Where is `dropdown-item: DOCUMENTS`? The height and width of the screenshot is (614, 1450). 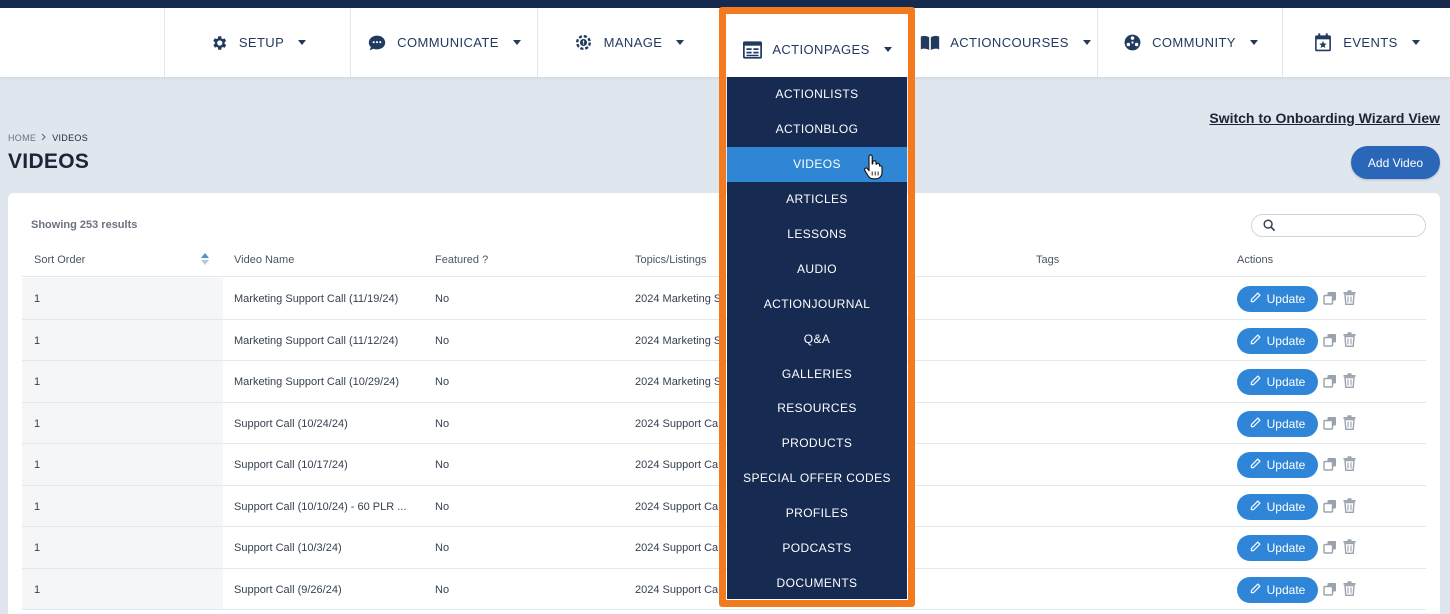 dropdown-item: DOCUMENTS is located at coordinates (817, 582).